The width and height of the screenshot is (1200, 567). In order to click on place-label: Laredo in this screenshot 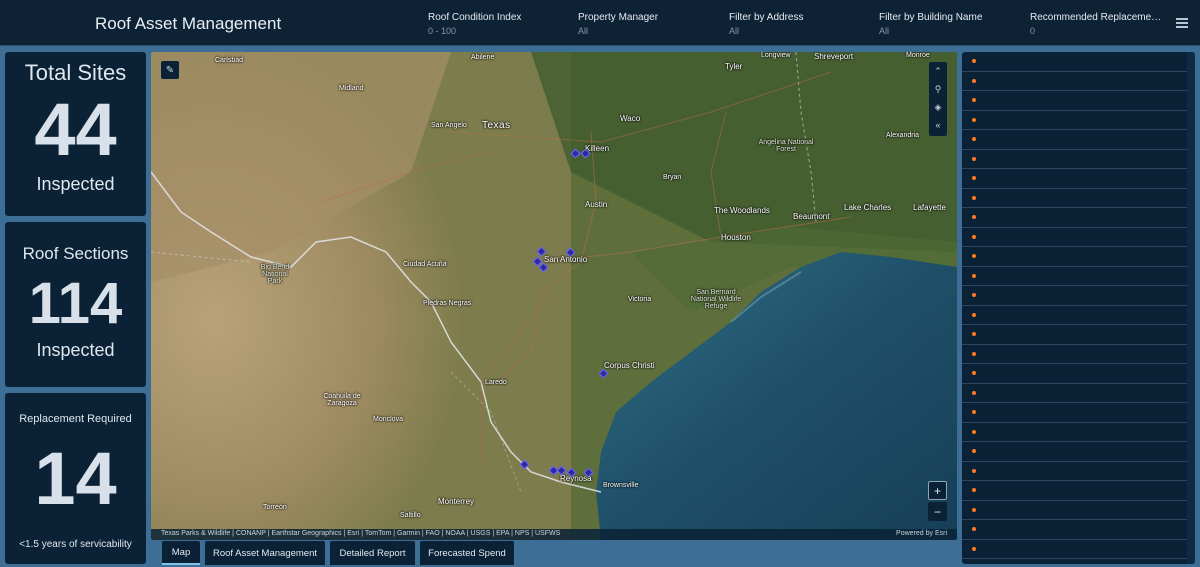, I will do `click(496, 382)`.